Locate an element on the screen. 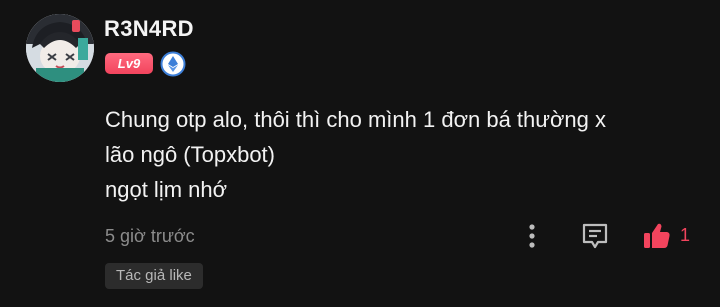 The height and width of the screenshot is (307, 720). avatar is located at coordinates (60, 48).